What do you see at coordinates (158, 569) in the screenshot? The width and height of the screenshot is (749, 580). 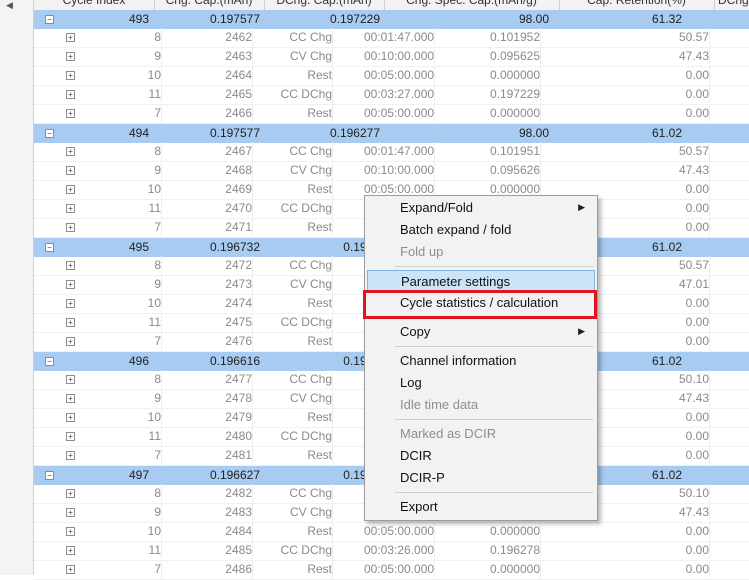 I see `step-idx: 7` at bounding box center [158, 569].